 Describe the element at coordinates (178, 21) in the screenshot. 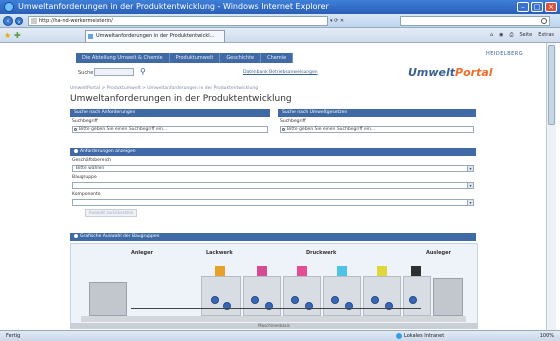

I see `address-input: http://ha-nd-werkermeisterin/` at that location.